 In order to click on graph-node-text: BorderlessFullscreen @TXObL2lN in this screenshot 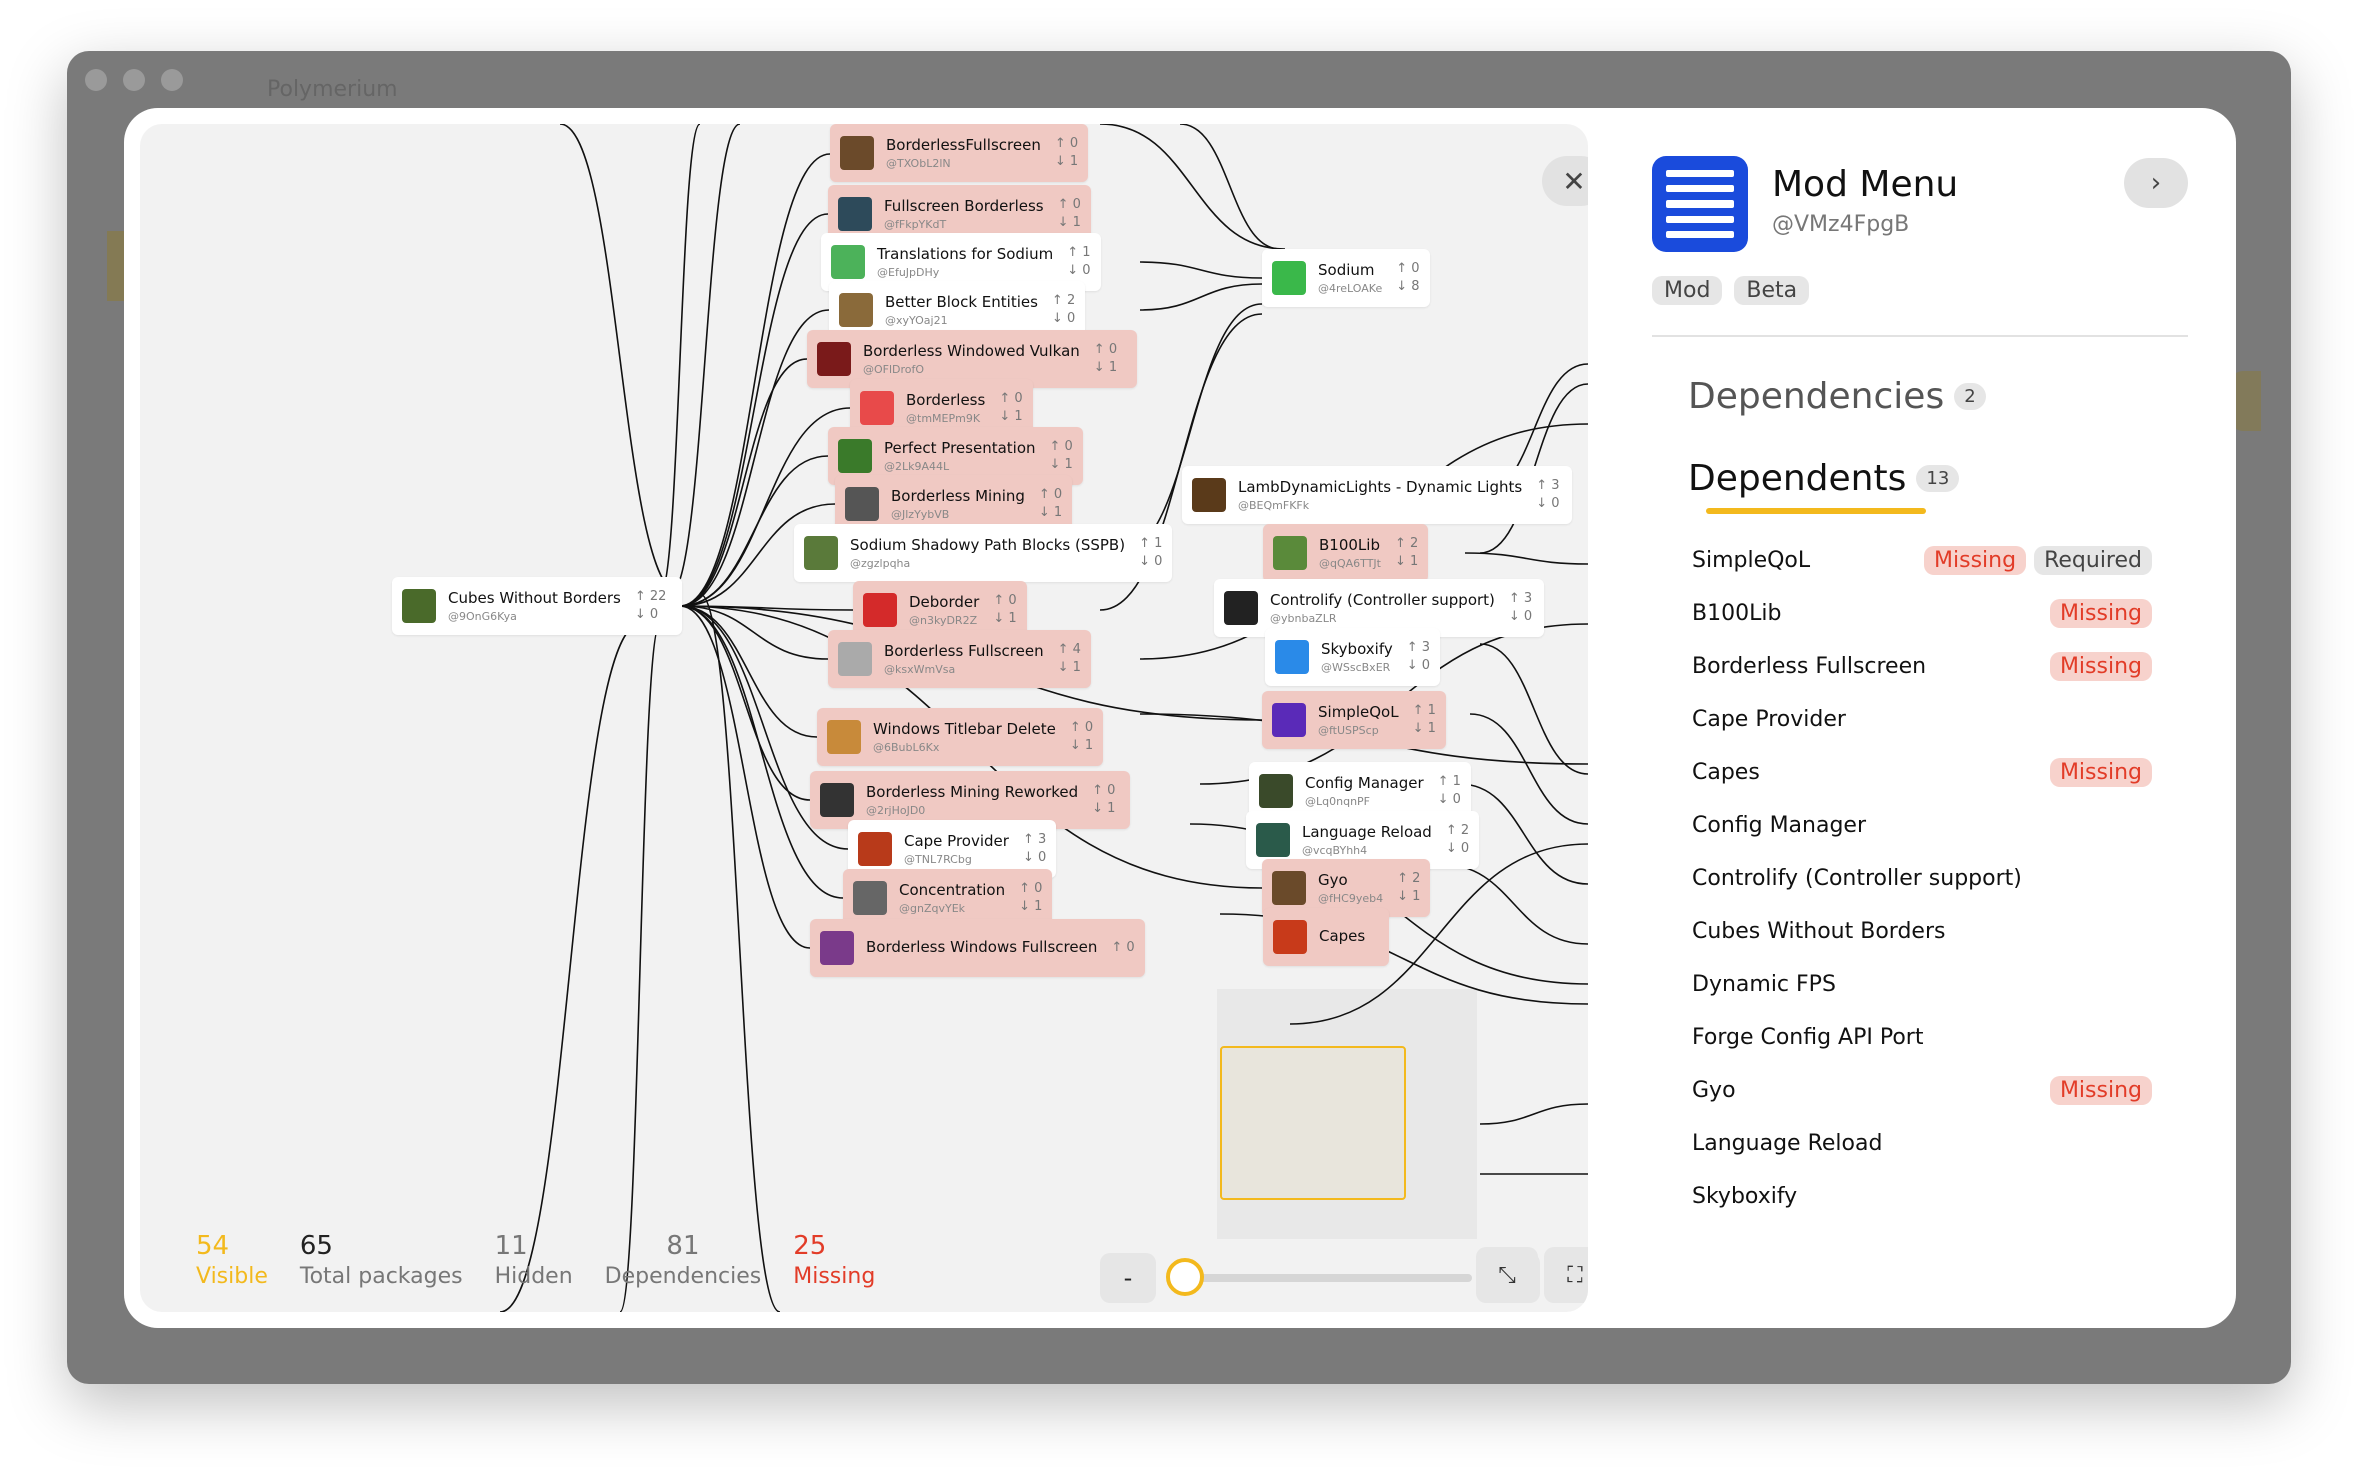, I will do `click(963, 153)`.